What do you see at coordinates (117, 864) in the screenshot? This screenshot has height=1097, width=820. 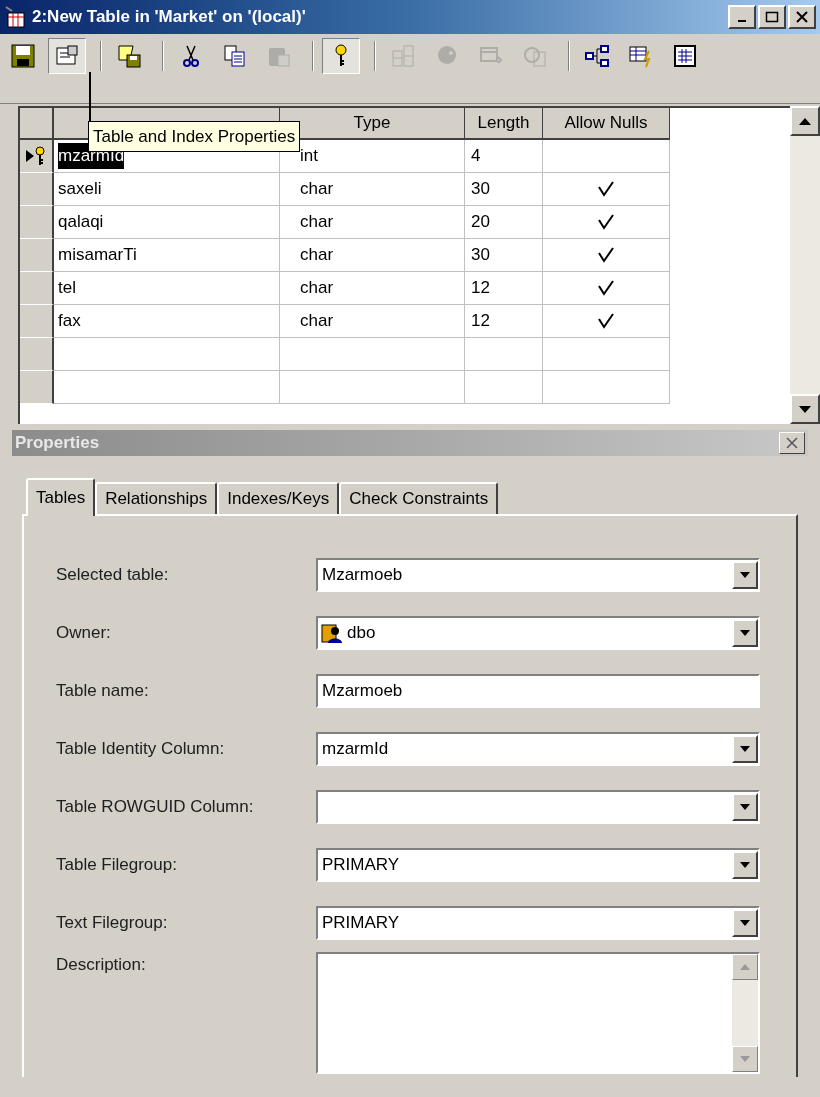 I see `field-label: Table Filegroup:` at bounding box center [117, 864].